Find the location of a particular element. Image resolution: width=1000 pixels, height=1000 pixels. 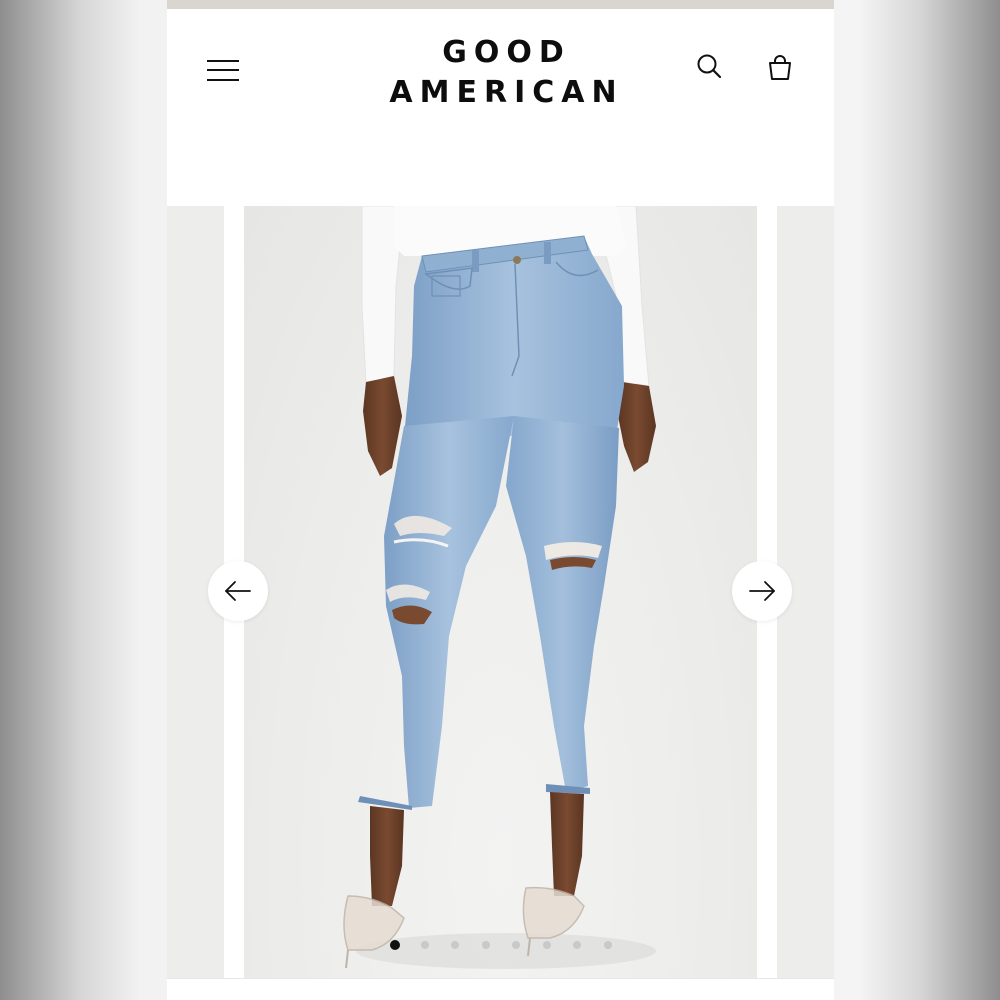

search-icon is located at coordinates (710, 67).